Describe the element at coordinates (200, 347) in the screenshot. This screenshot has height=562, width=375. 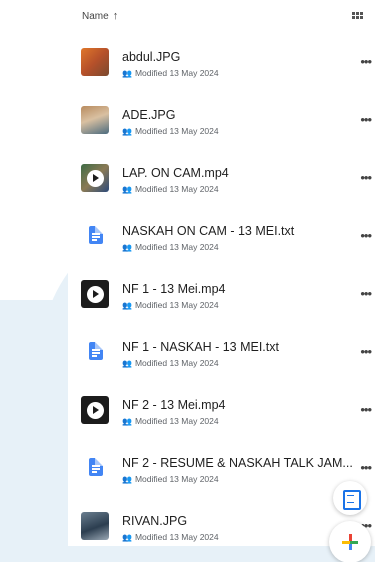
I see `file-name: NF 1 - NASKAH - 13 MEI.txt` at that location.